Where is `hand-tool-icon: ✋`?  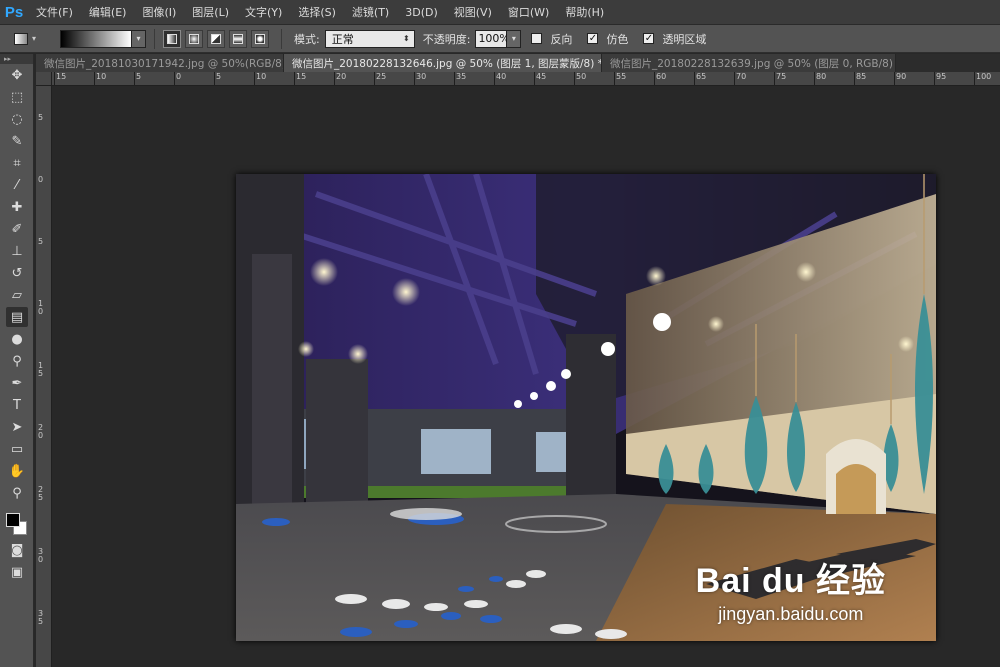
hand-tool-icon: ✋ is located at coordinates (17, 471).